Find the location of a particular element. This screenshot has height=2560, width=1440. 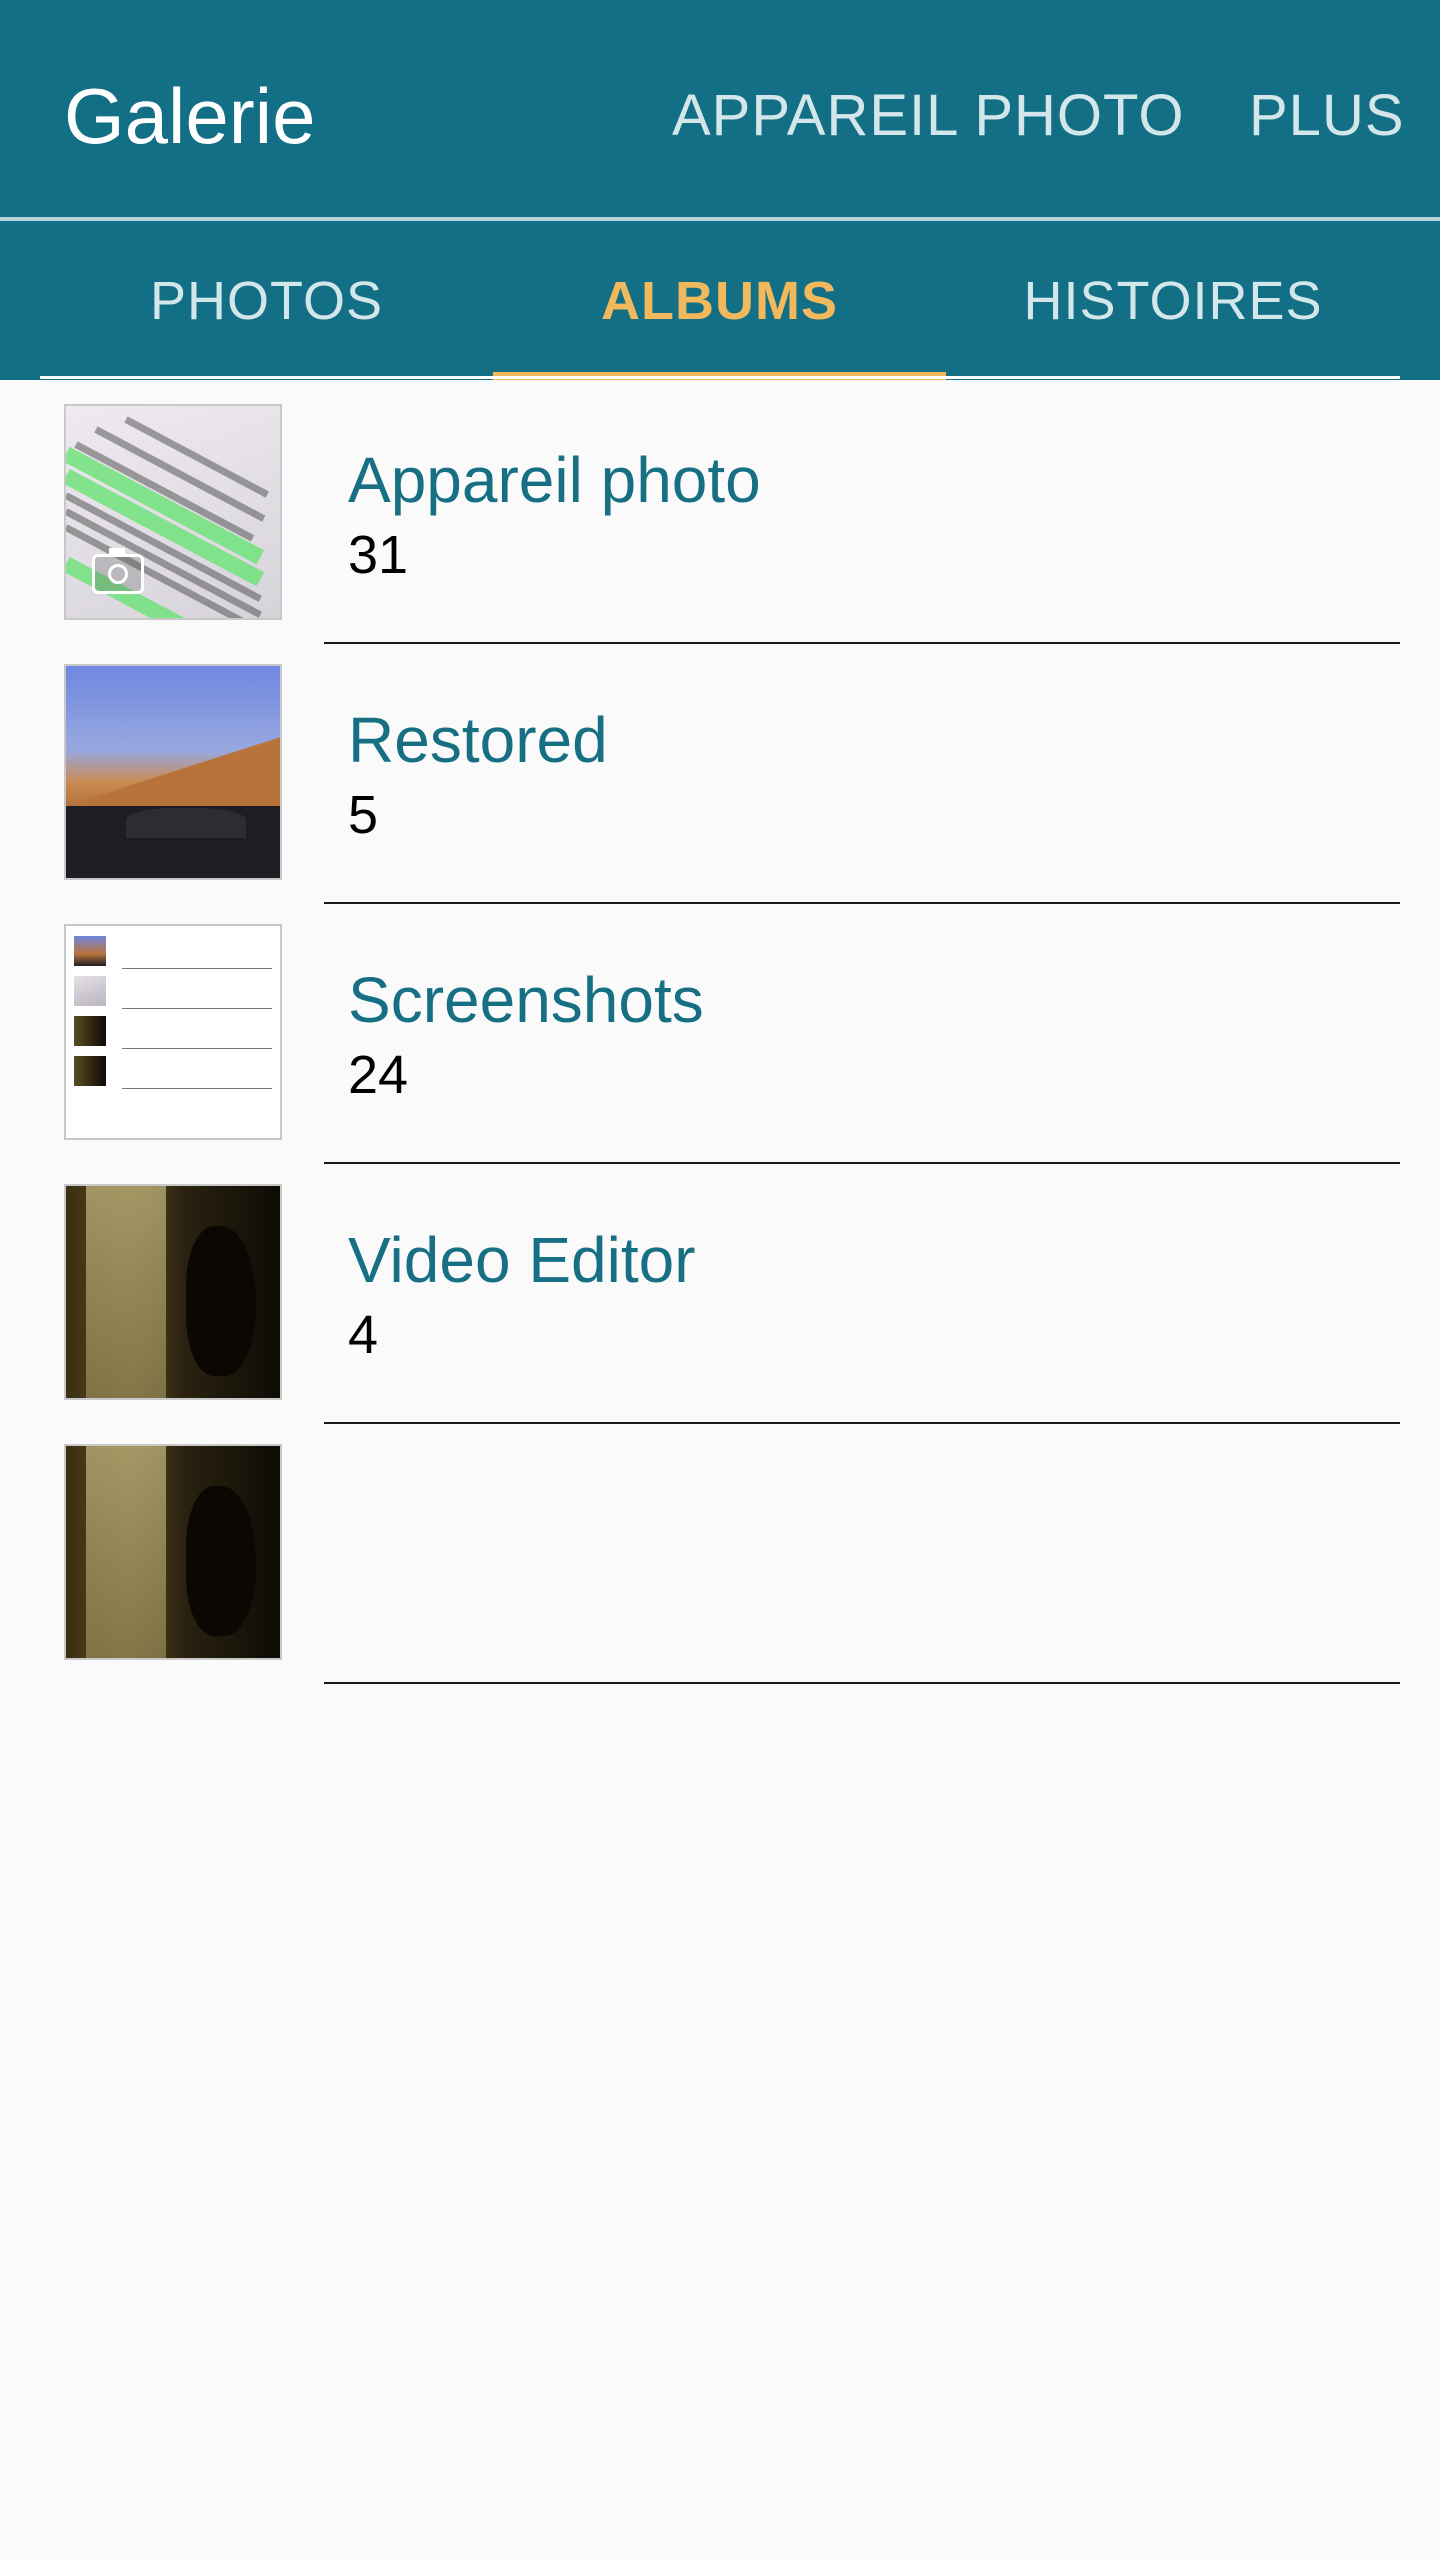

camera-action-button: APPAREIL PHOTO is located at coordinates (928, 116).